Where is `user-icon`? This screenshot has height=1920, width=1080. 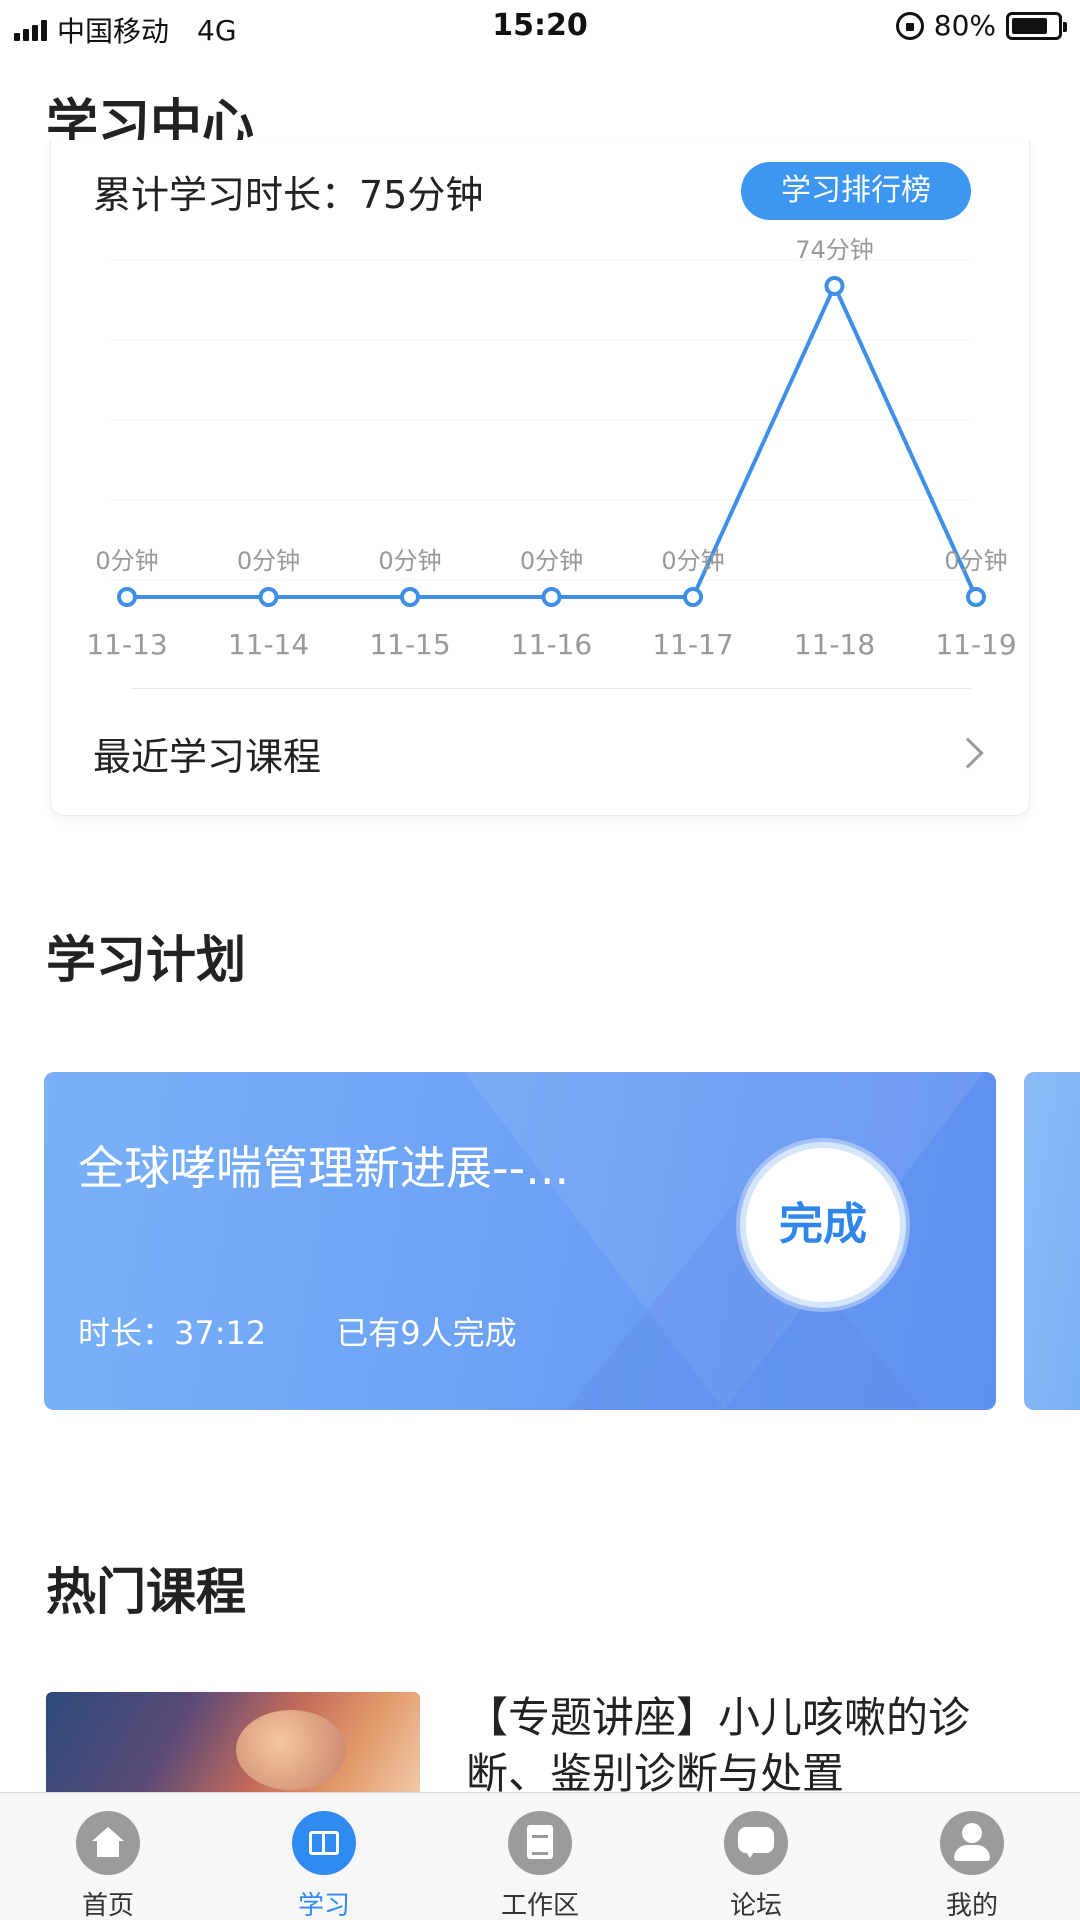 user-icon is located at coordinates (972, 1843).